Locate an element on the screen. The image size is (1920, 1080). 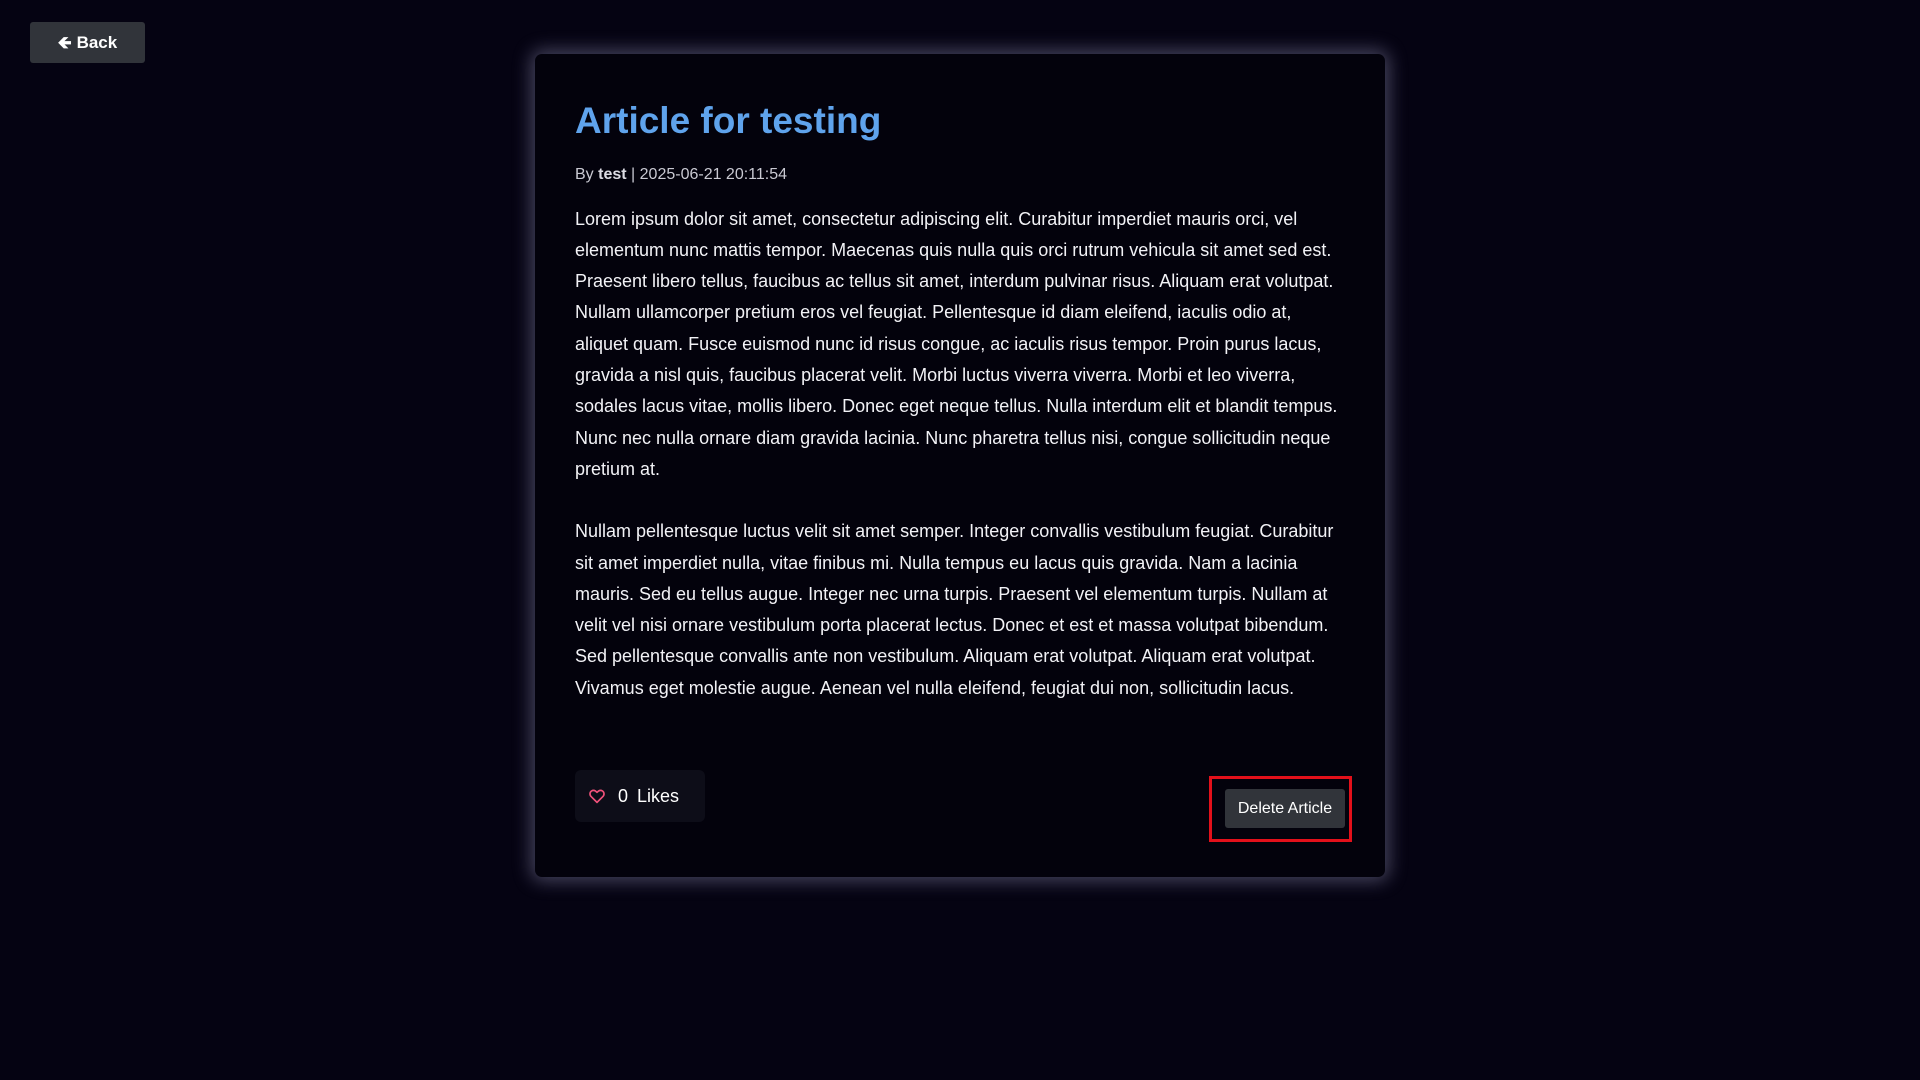
back-button: 🡸 Back is located at coordinates (87, 42).